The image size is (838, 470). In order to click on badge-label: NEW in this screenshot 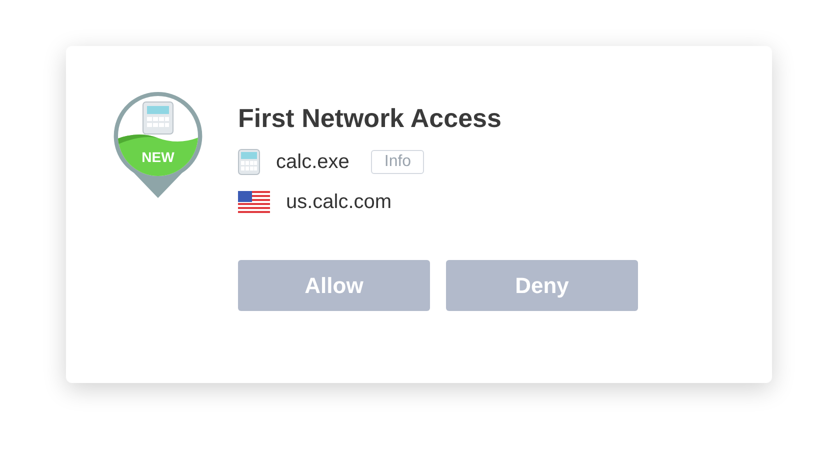, I will do `click(158, 157)`.